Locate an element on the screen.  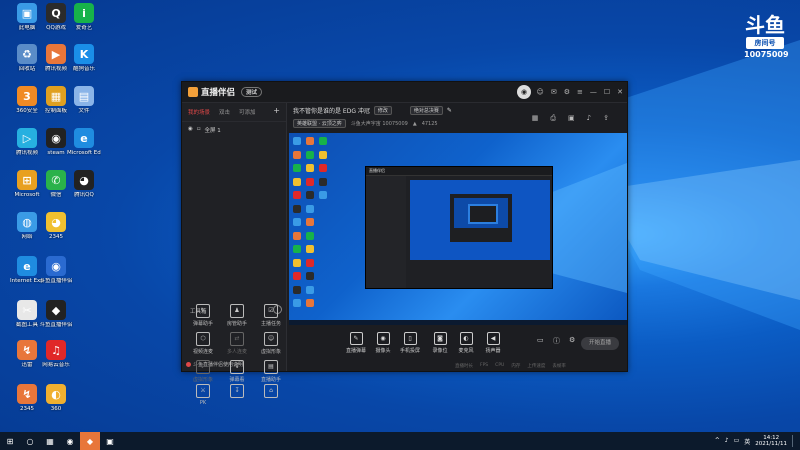
bell-icon: ♪ is located at coordinates (589, 118).